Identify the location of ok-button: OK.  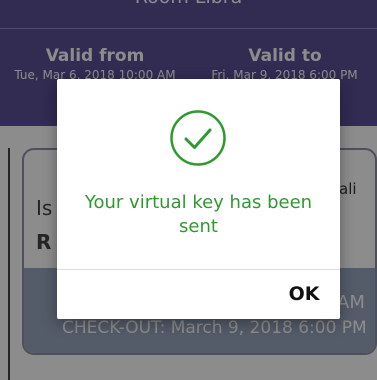
(304, 294).